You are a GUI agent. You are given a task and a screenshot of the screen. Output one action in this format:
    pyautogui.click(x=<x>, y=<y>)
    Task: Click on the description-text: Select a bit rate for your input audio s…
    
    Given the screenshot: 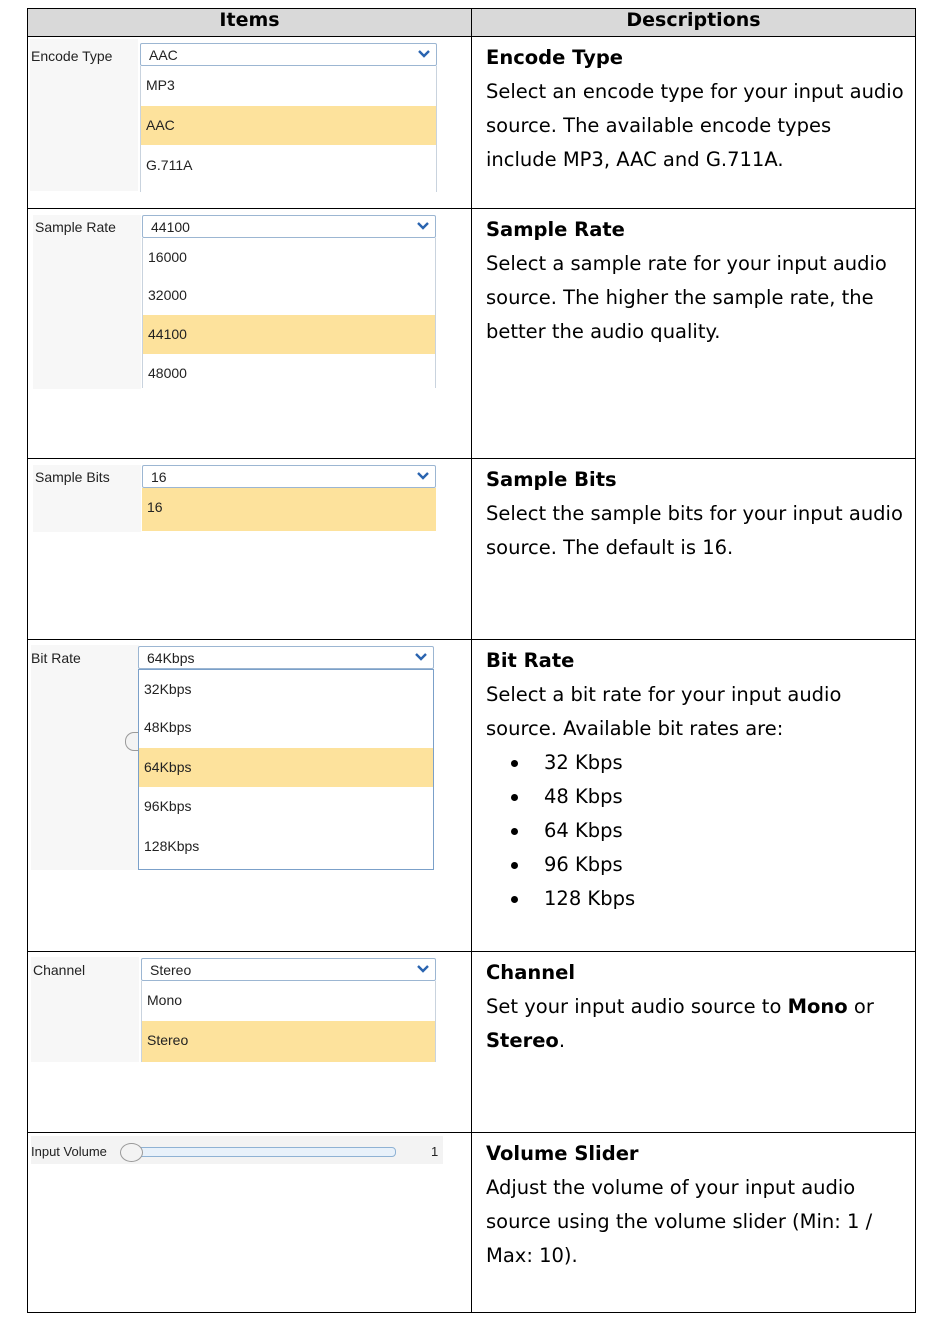 What is the action you would take?
    pyautogui.click(x=664, y=711)
    